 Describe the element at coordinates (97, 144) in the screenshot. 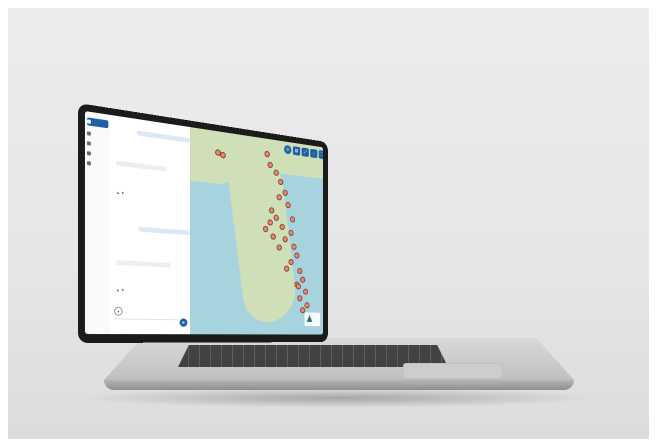

I see `sidebar-item-users` at that location.